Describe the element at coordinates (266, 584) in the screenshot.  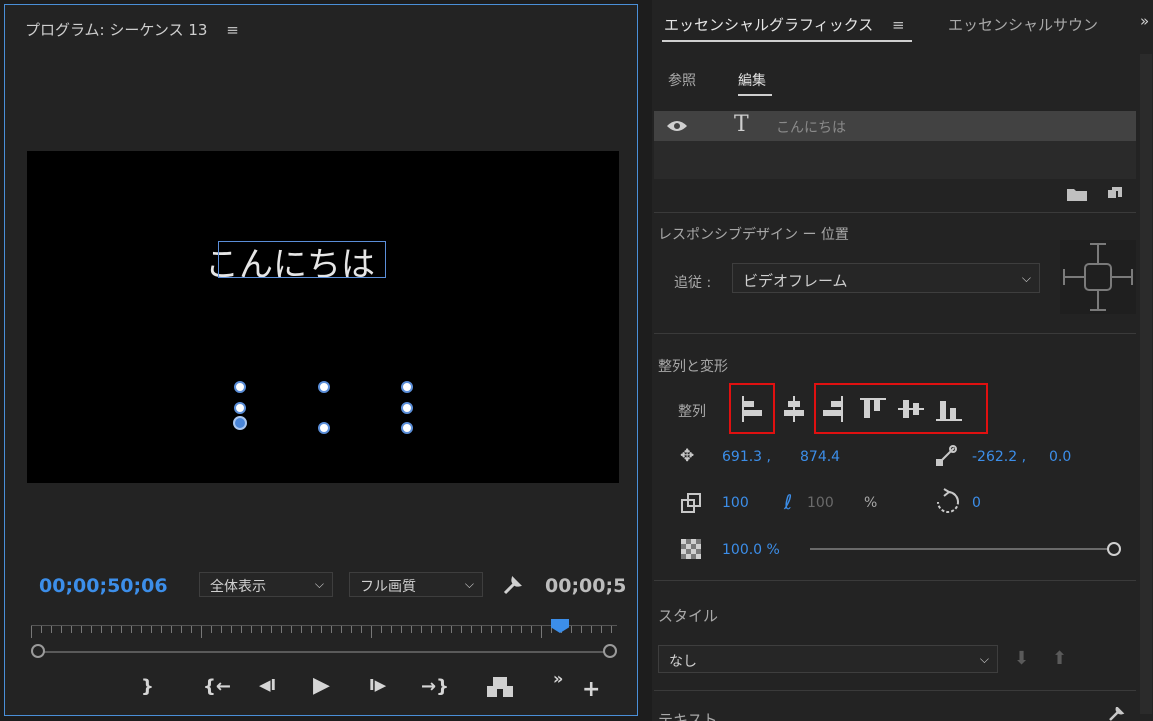
I see `zoom-select: 全体表示 ⌵` at that location.